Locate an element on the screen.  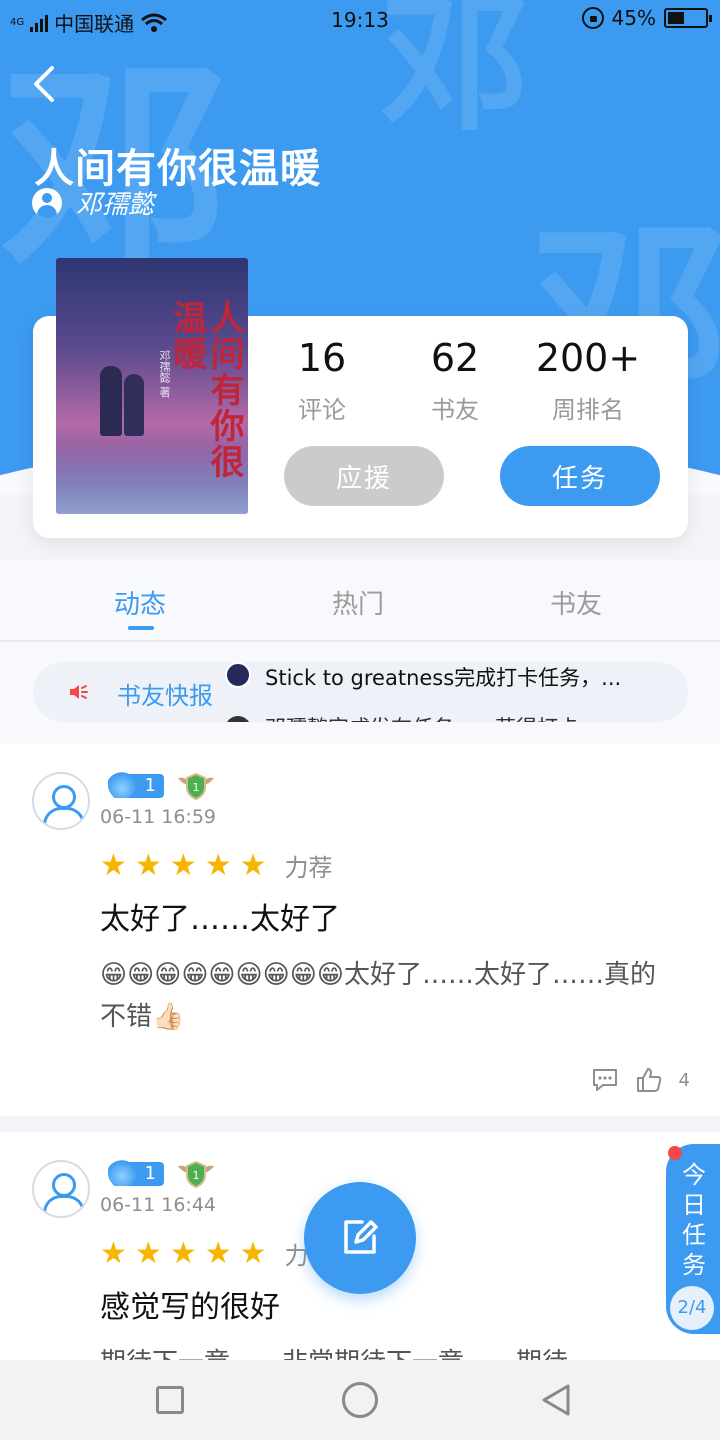
status-right: 45% is located at coordinates (646, 18).